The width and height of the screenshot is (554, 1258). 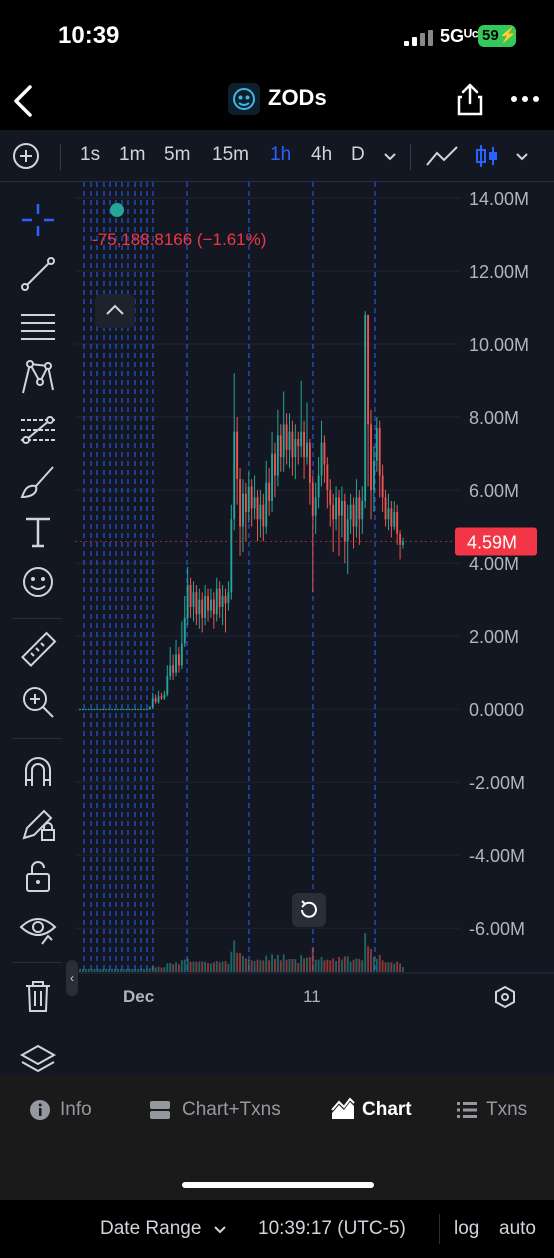 What do you see at coordinates (38, 482) in the screenshot?
I see `brush-icon` at bounding box center [38, 482].